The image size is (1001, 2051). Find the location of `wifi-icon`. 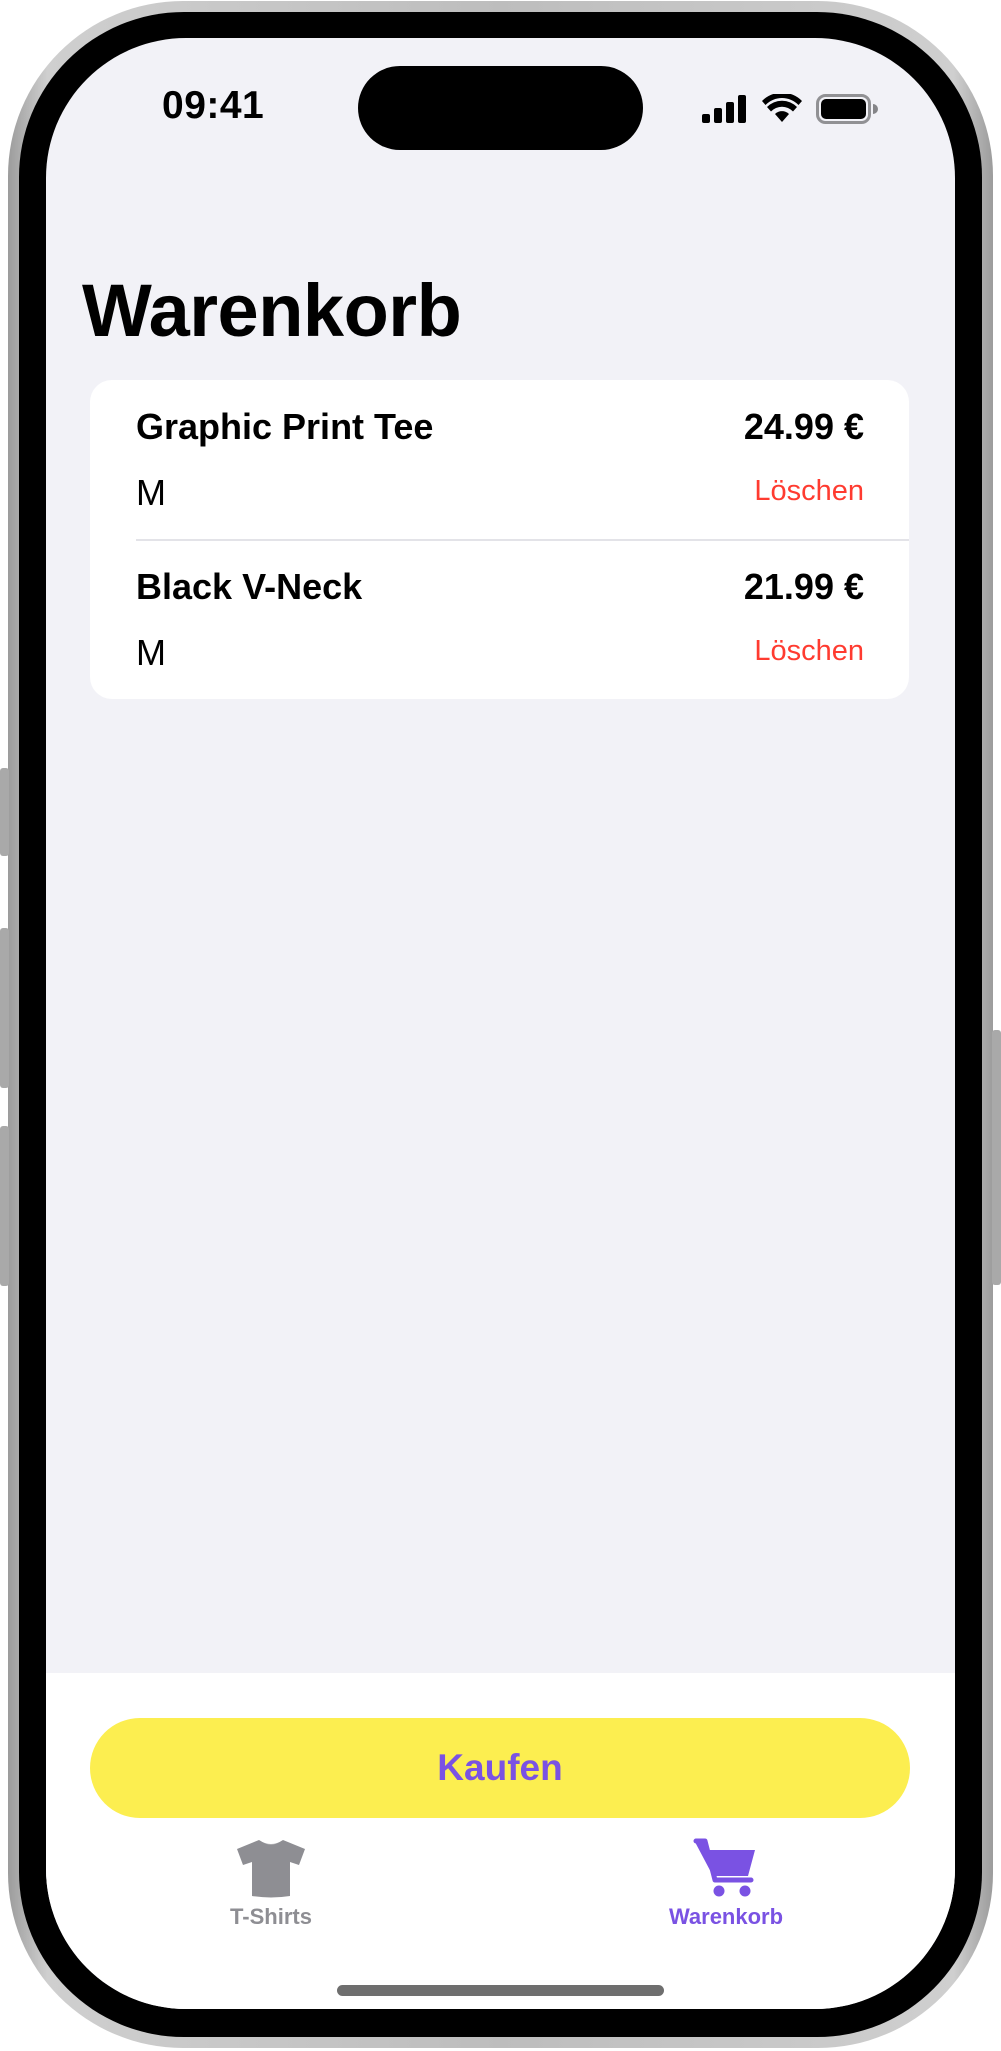

wifi-icon is located at coordinates (782, 108).